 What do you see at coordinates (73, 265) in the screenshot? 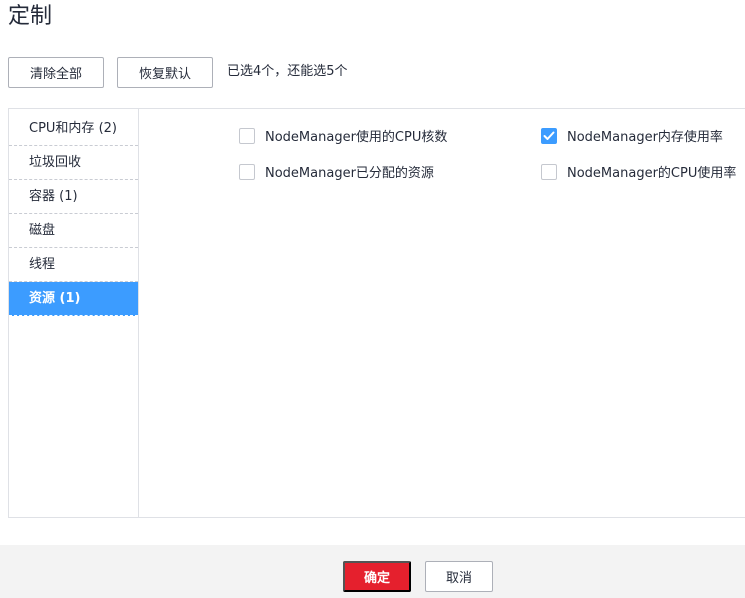
I see `sidebar-item-thread: 线程` at bounding box center [73, 265].